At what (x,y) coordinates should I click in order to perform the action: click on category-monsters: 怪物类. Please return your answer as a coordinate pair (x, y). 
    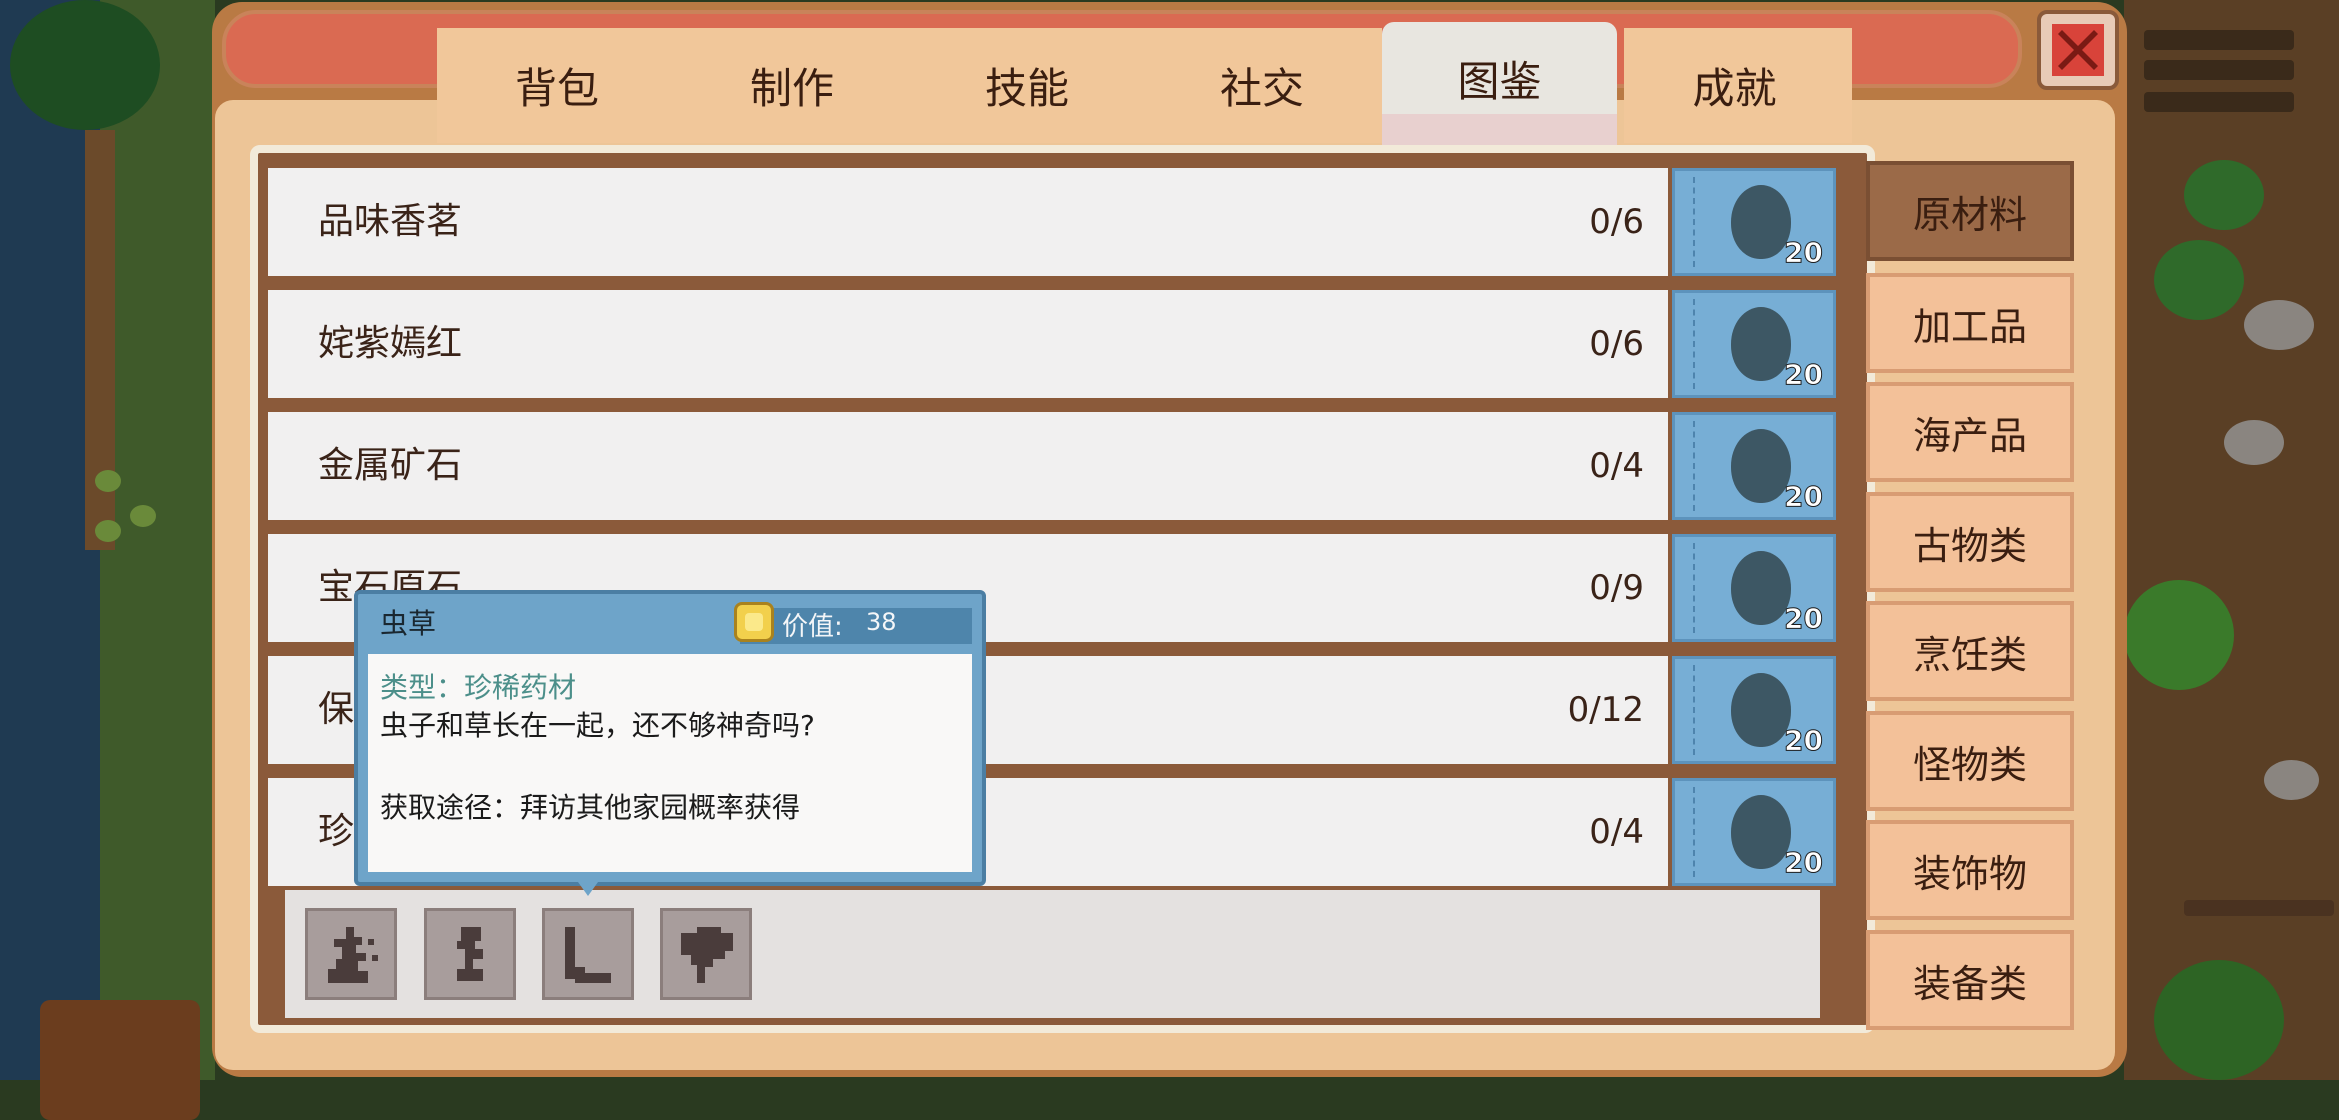
    Looking at the image, I should click on (1970, 761).